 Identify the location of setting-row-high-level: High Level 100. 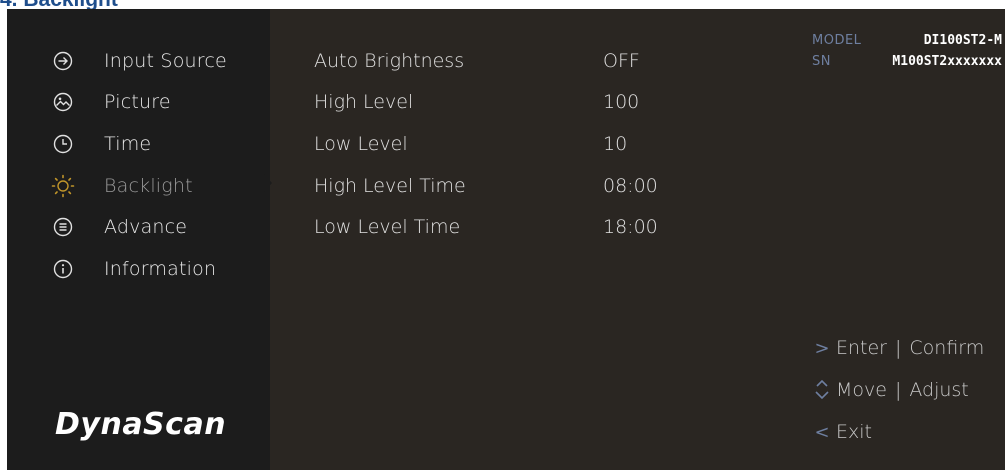
(524, 102).